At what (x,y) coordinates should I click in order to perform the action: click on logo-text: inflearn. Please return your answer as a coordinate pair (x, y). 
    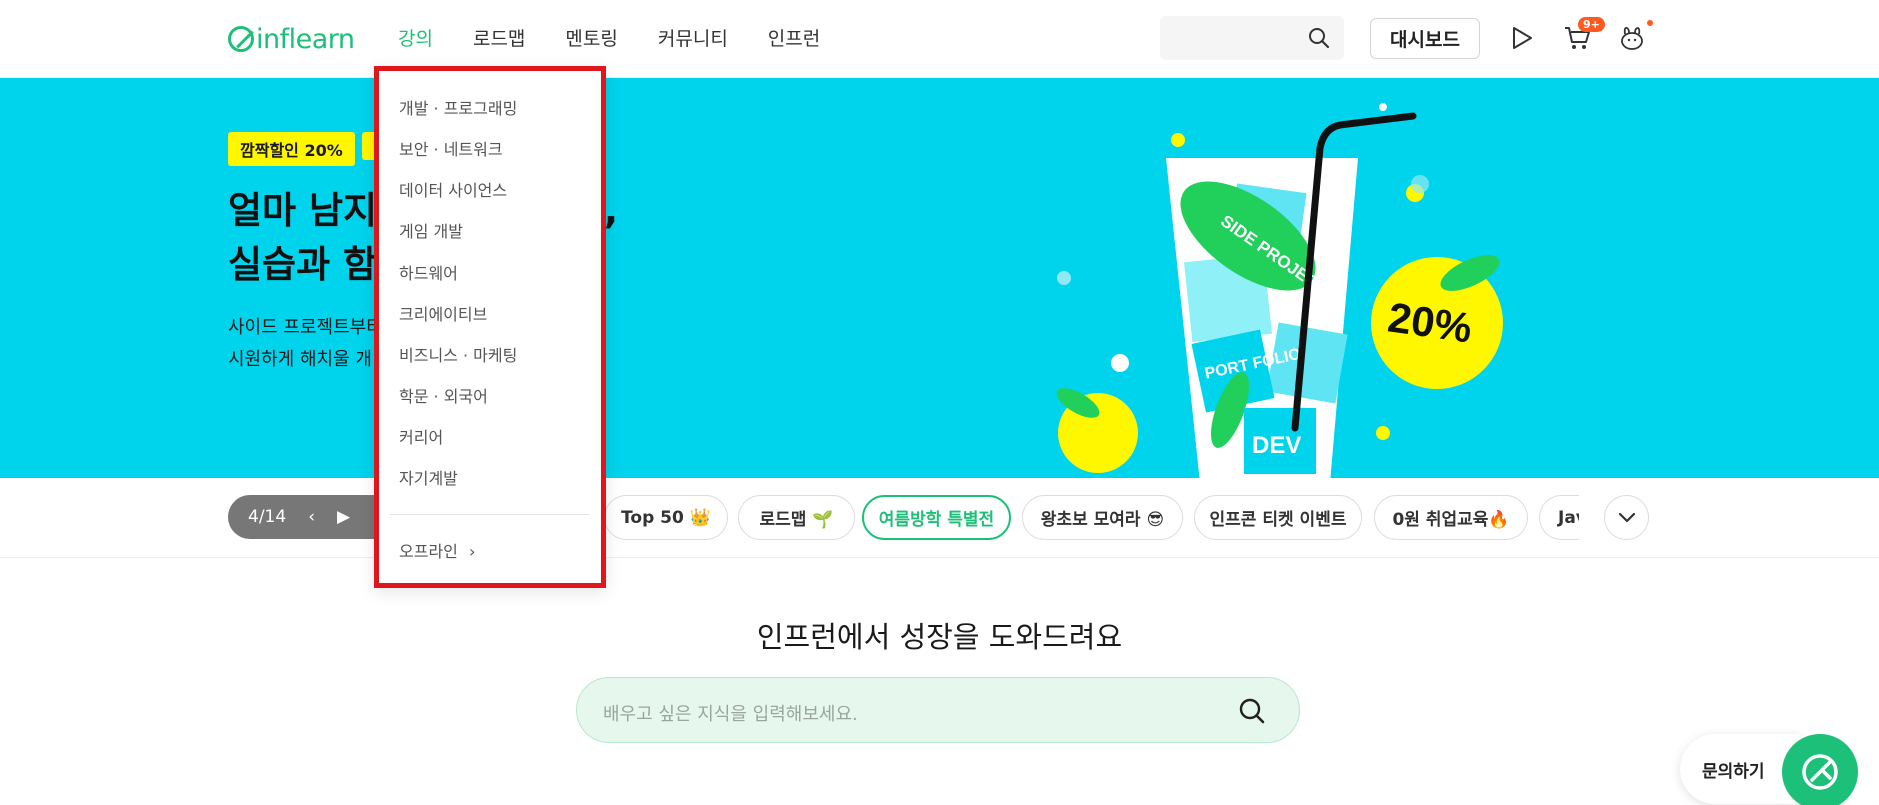
    Looking at the image, I should click on (305, 39).